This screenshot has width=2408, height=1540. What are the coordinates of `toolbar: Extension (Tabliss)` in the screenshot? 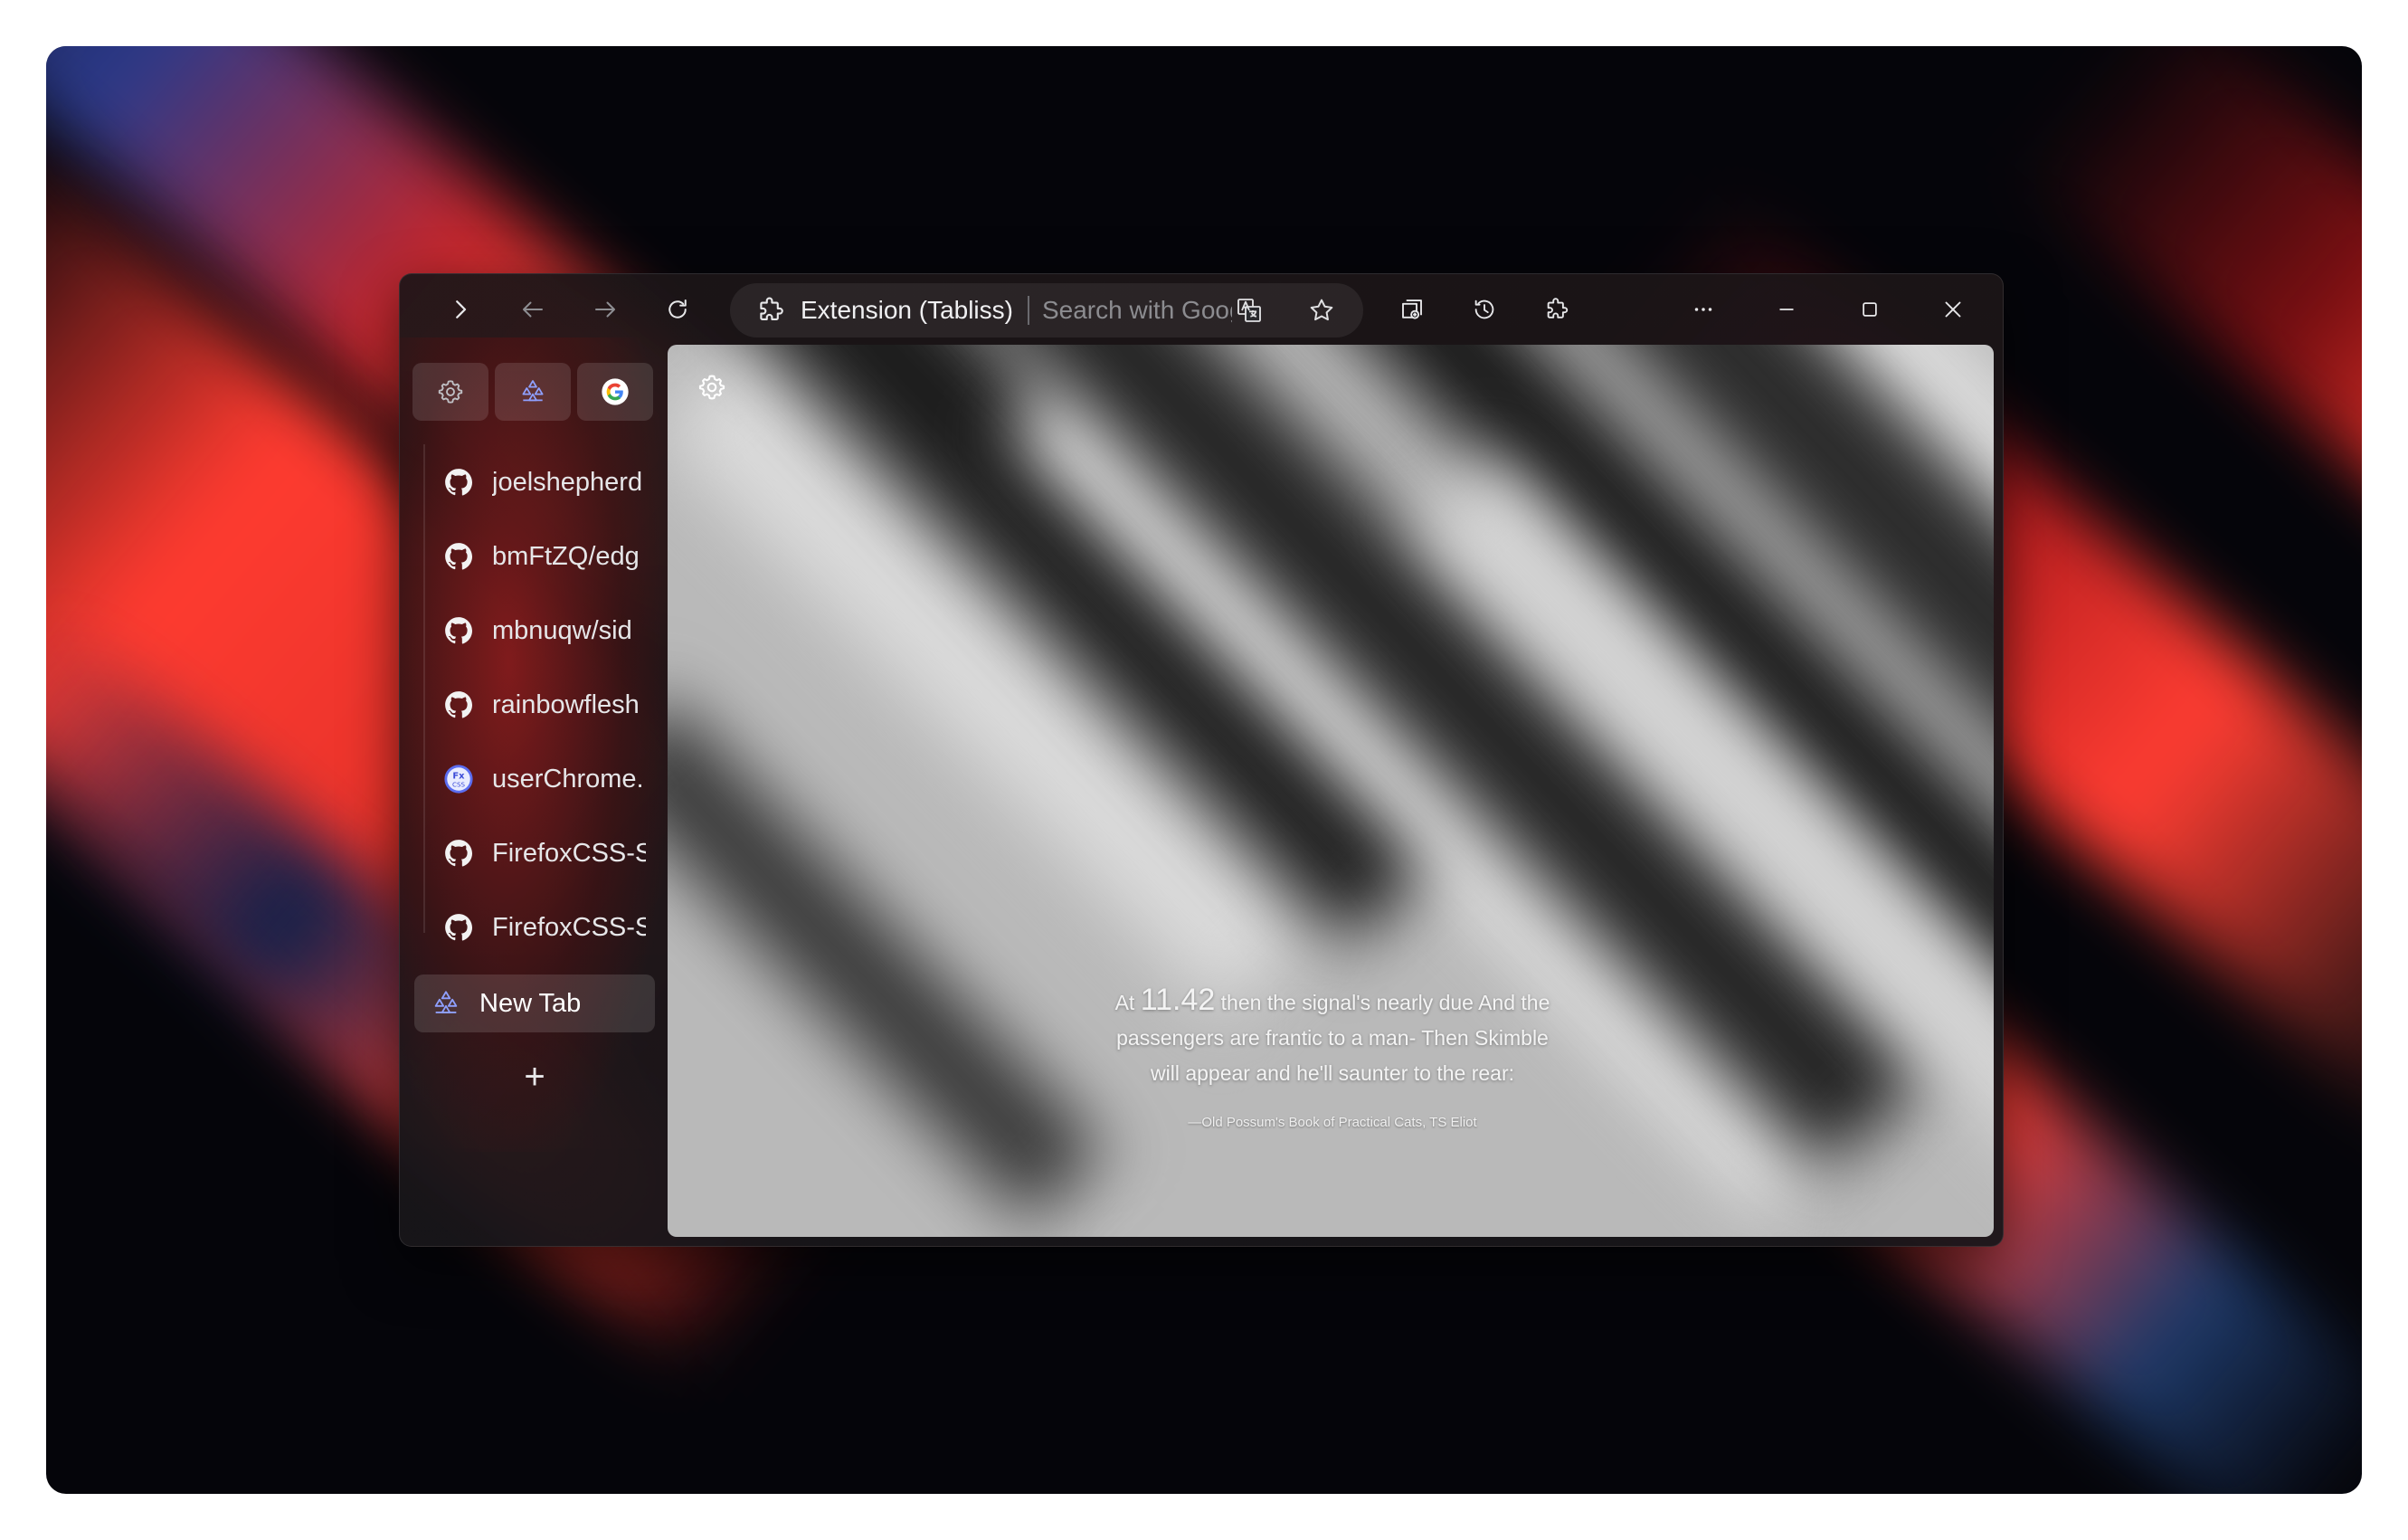 It's located at (1201, 310).